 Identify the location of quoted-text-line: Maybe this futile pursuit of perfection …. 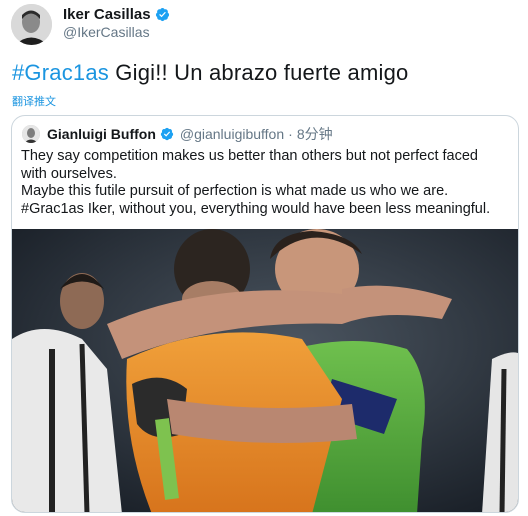
(235, 191).